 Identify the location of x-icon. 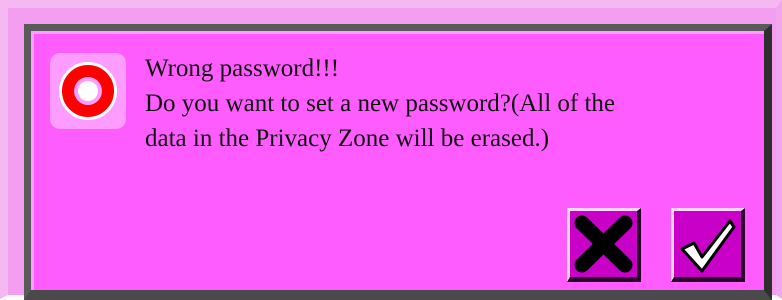
(603, 244).